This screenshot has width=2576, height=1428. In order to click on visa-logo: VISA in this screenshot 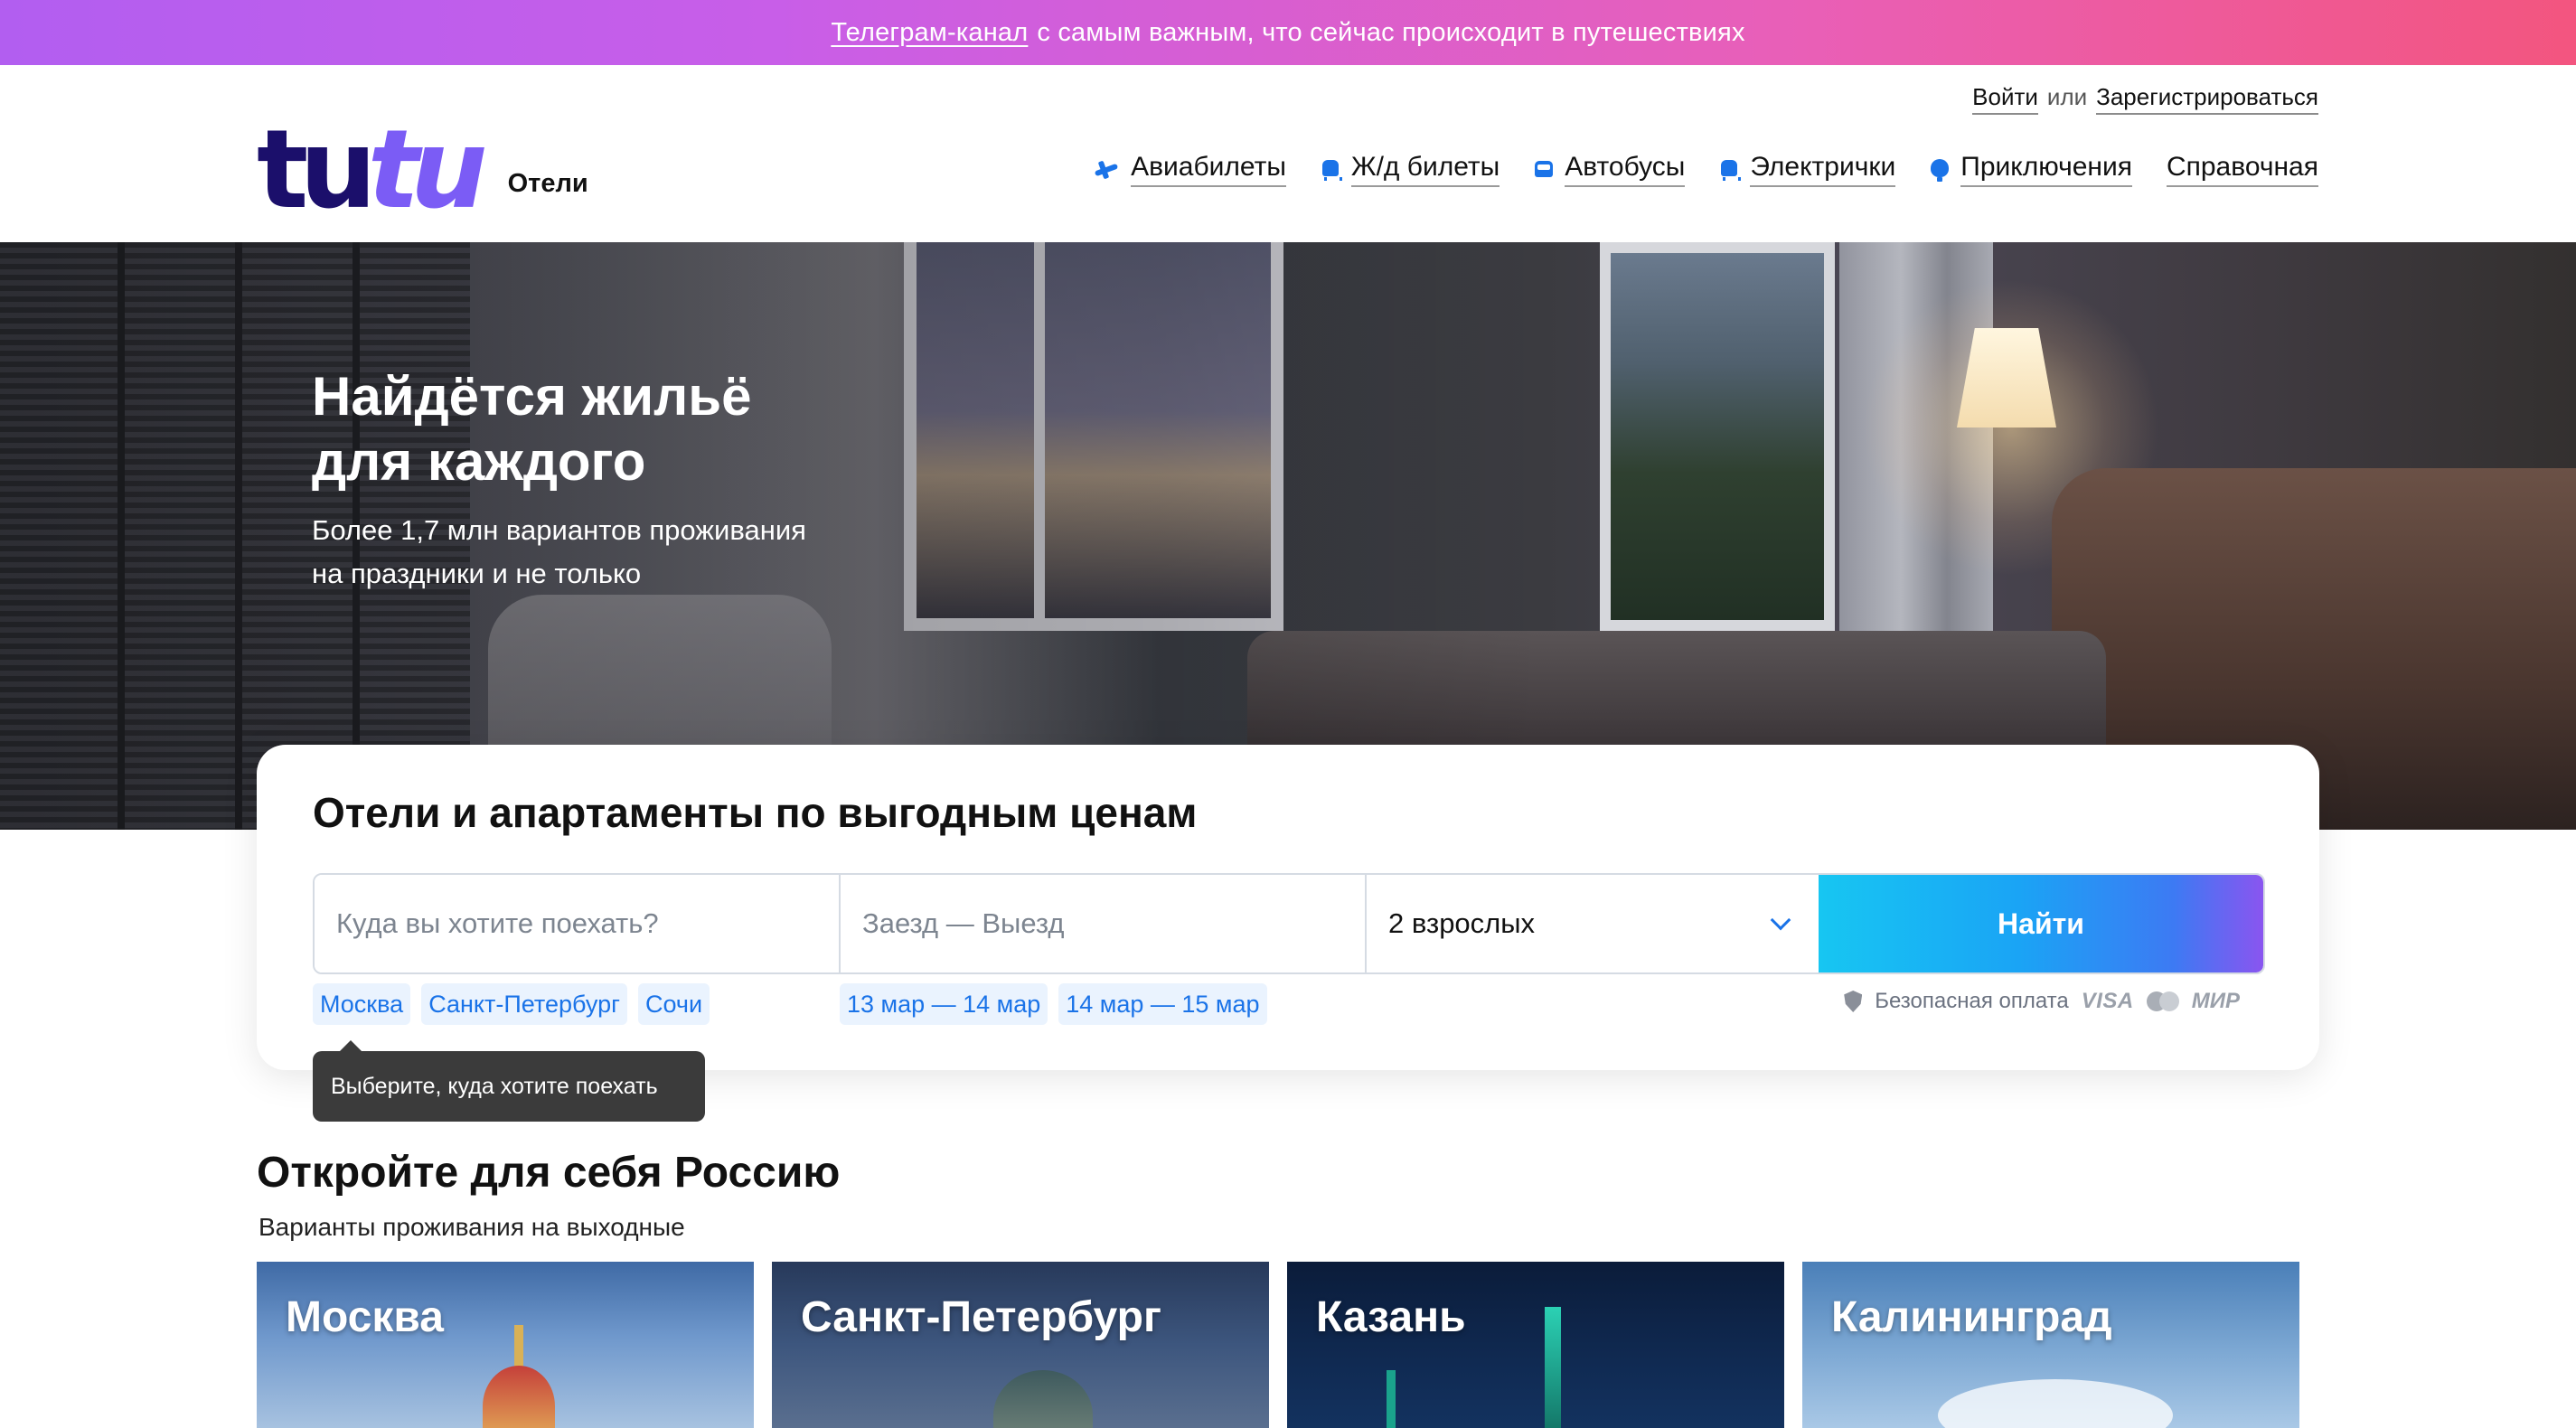, I will do `click(2107, 1001)`.